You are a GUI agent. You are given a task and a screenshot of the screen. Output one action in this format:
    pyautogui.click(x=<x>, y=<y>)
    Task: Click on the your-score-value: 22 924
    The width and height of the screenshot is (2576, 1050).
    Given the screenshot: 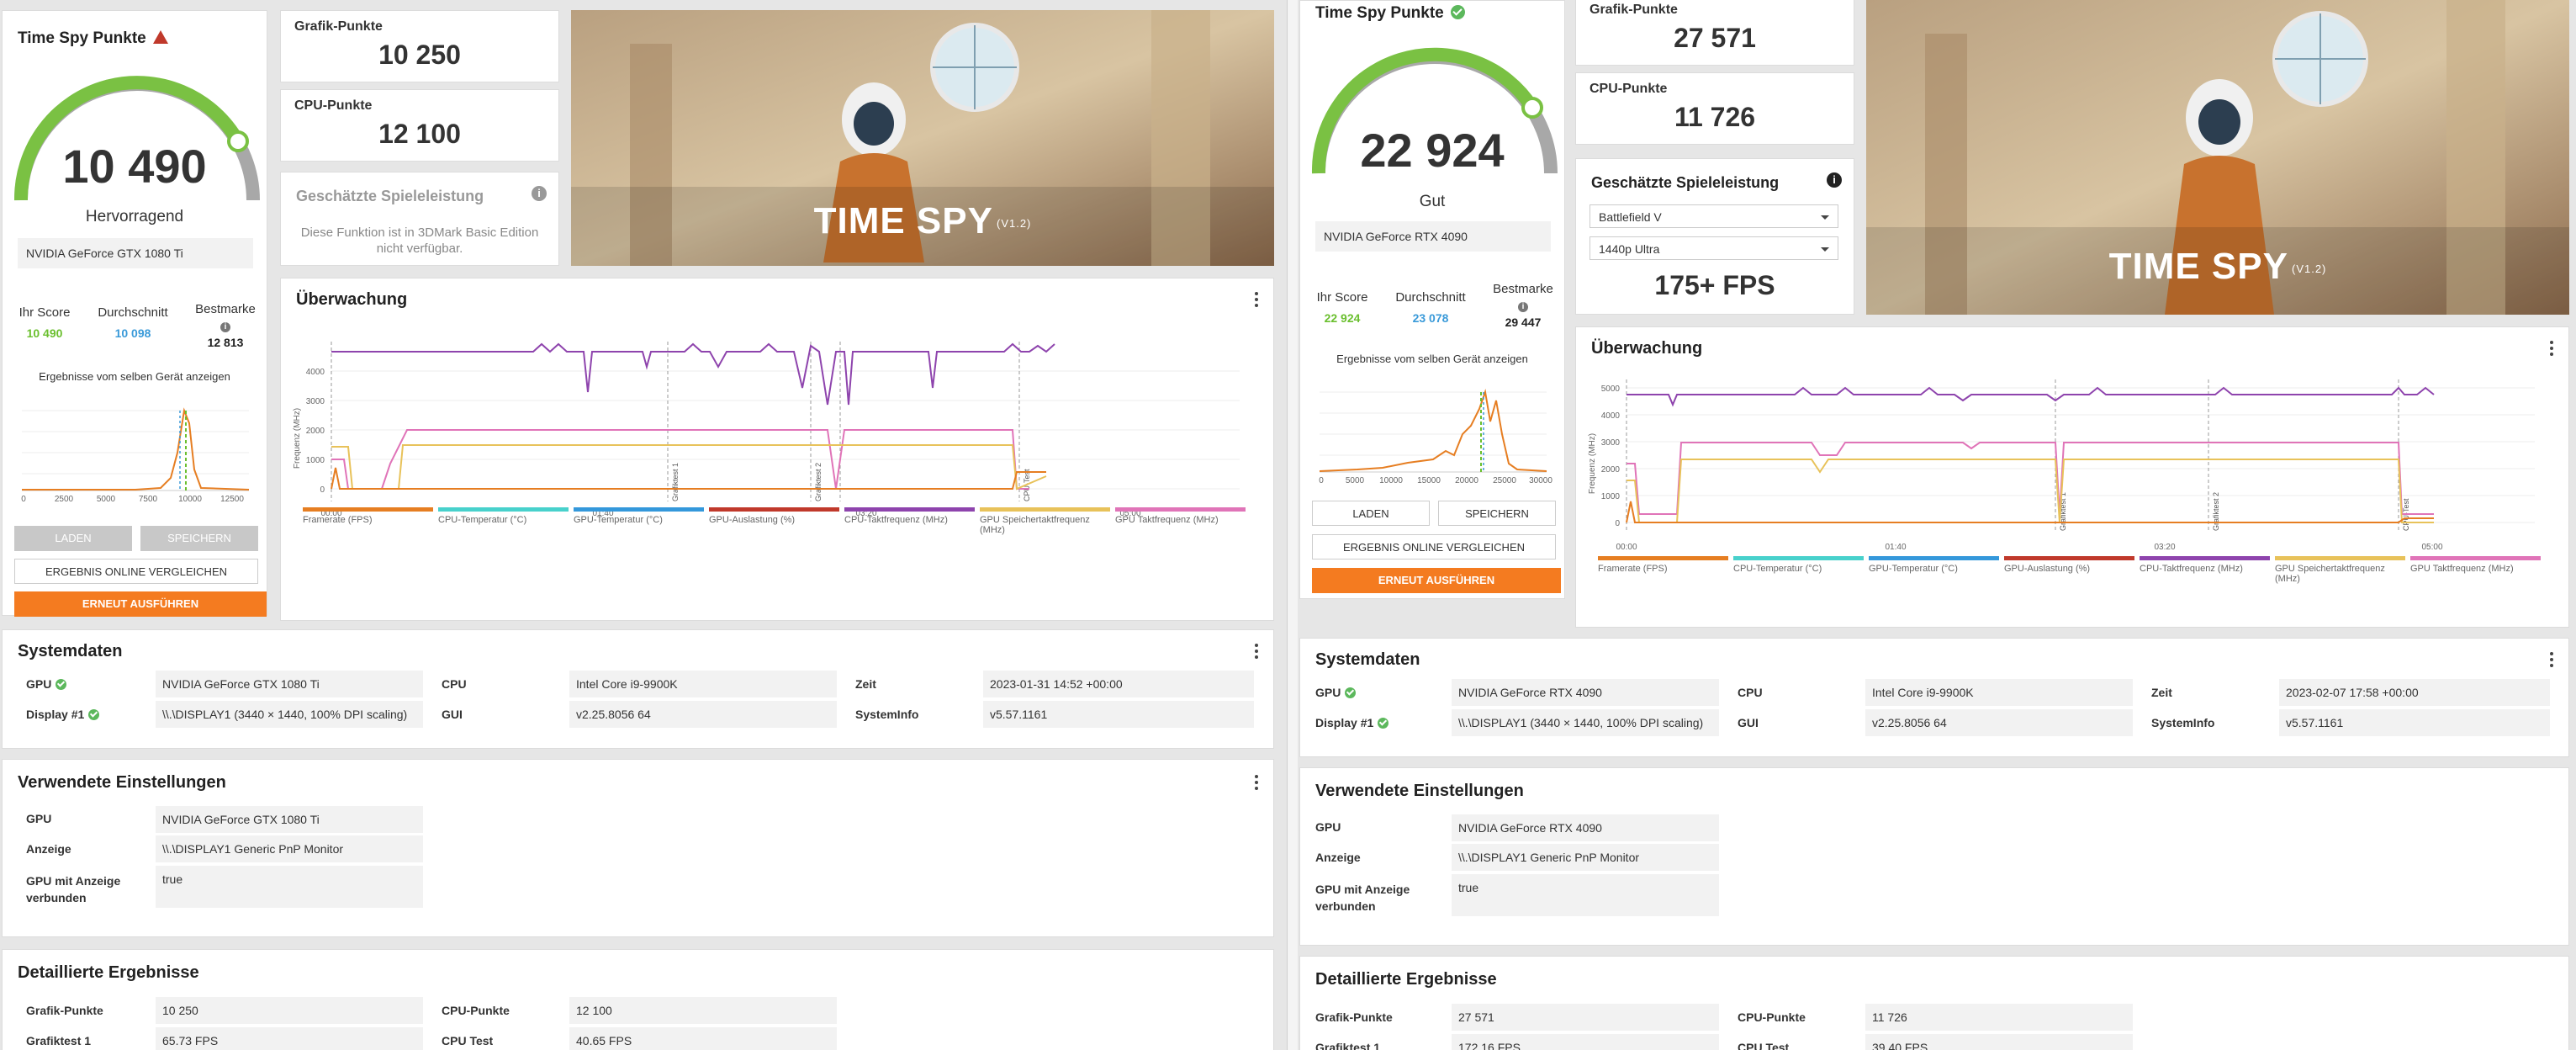 What is the action you would take?
    pyautogui.click(x=1342, y=318)
    